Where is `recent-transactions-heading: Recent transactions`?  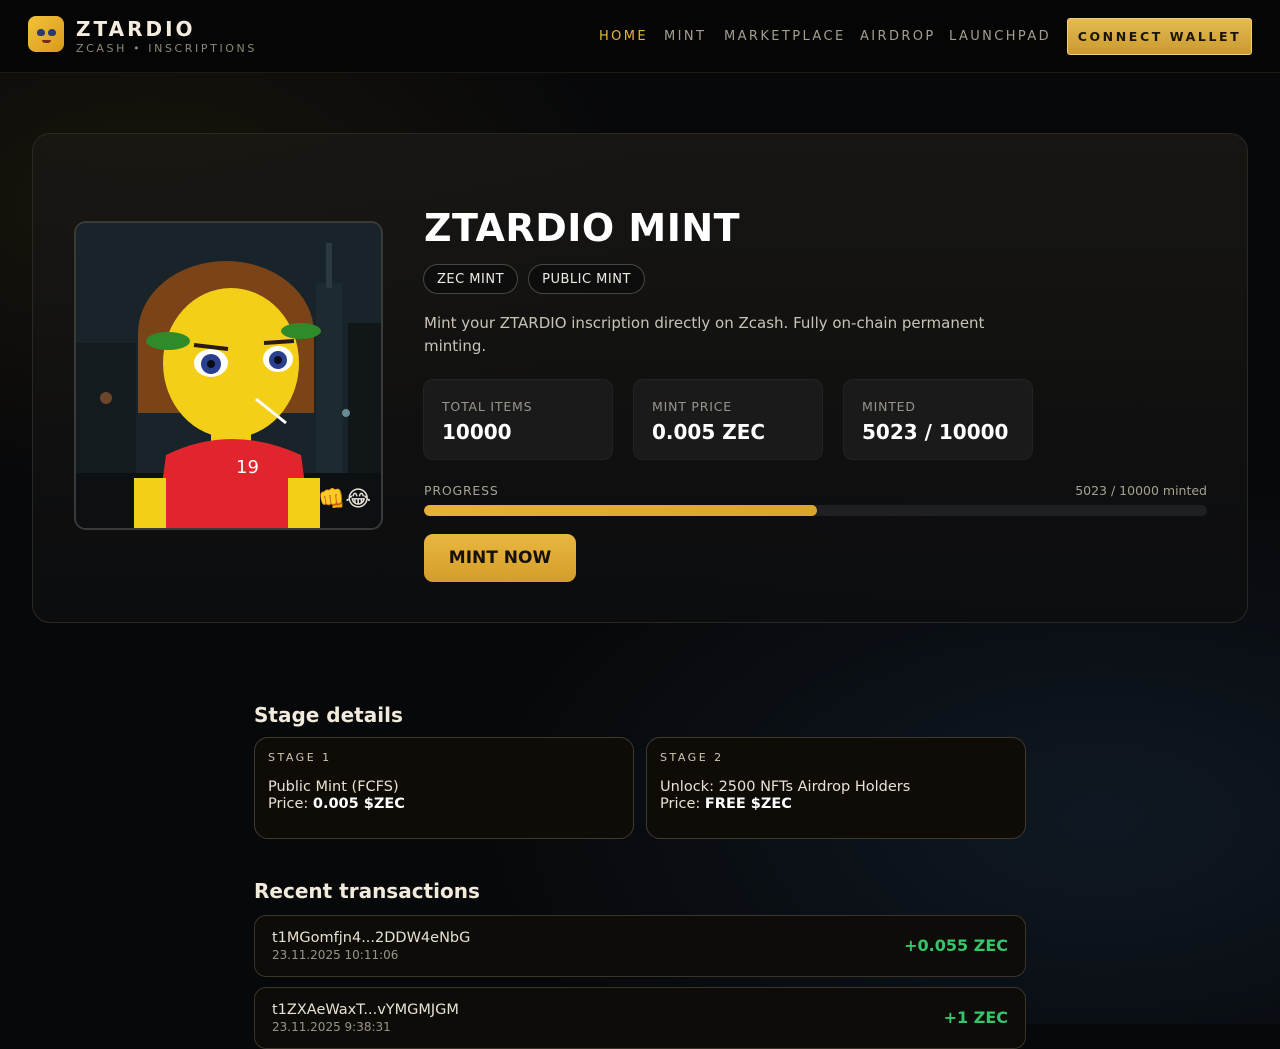
recent-transactions-heading: Recent transactions is located at coordinates (367, 891).